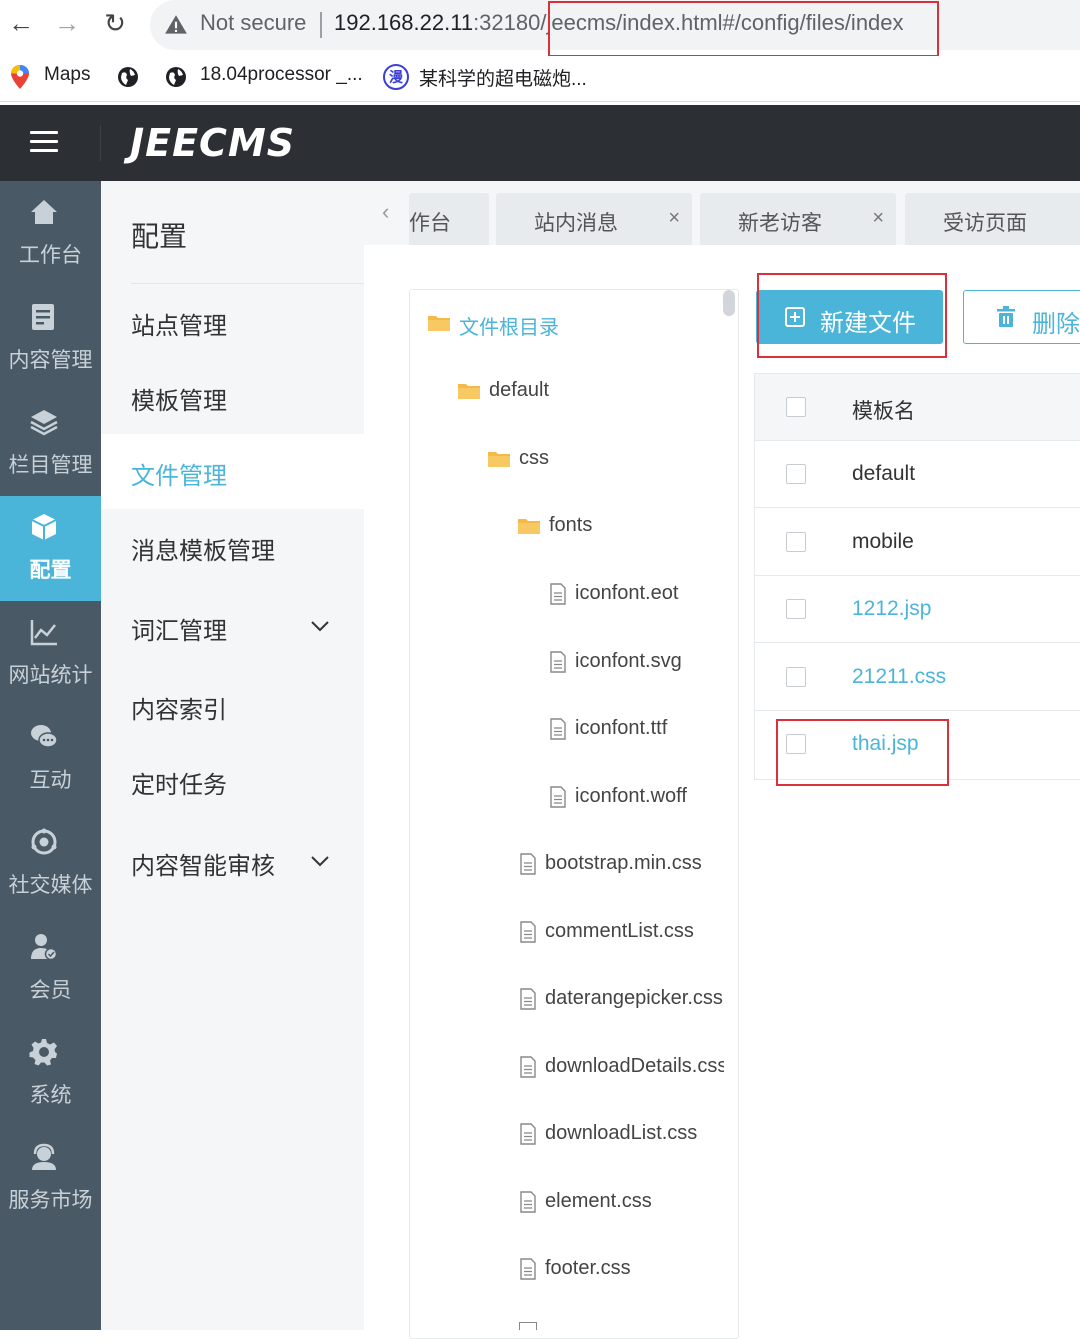 The height and width of the screenshot is (1339, 1080). Describe the element at coordinates (179, 631) in the screenshot. I see `menu-item-label: 词汇管理` at that location.